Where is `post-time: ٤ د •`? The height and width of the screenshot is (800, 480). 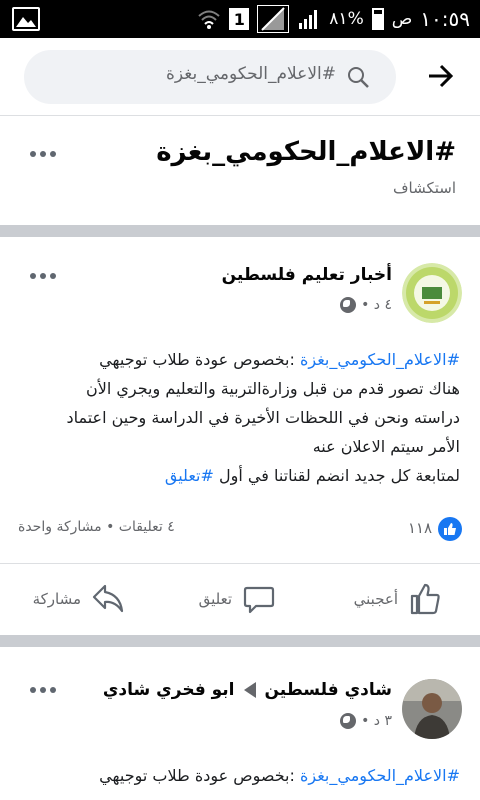 post-time: ٤ د • is located at coordinates (376, 305).